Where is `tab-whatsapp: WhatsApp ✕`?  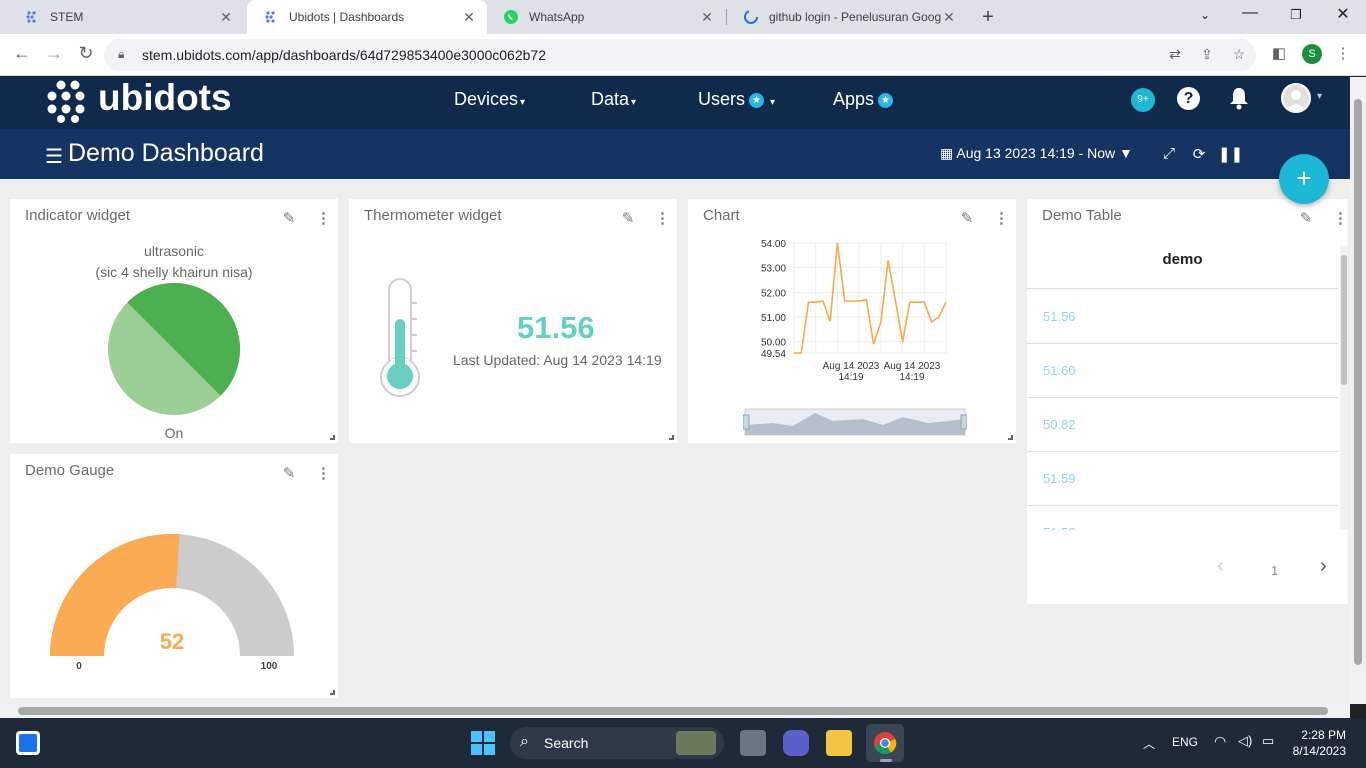
tab-whatsapp: WhatsApp ✕ is located at coordinates (606, 17).